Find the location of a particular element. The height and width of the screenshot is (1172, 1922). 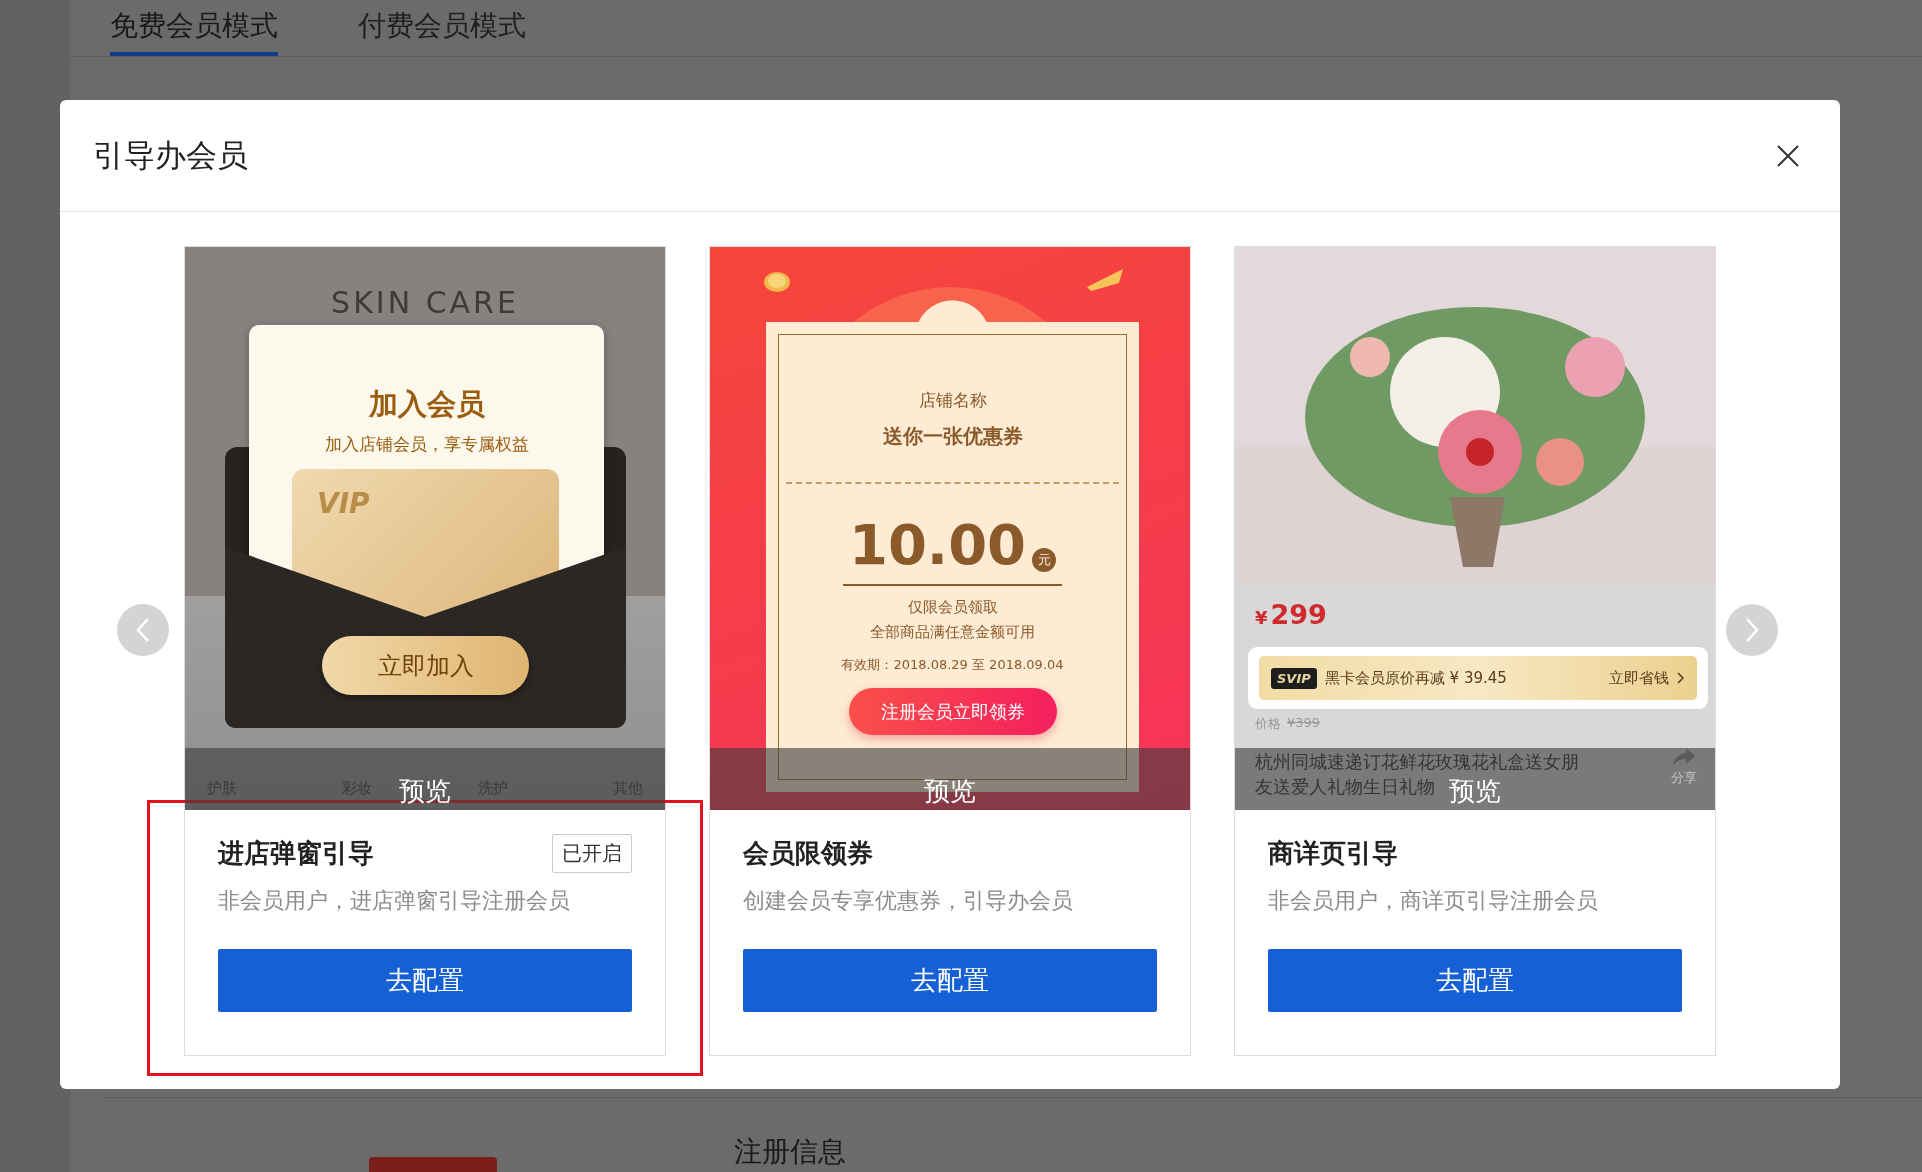

page-tab: 免费会员模式 is located at coordinates (194, 28).